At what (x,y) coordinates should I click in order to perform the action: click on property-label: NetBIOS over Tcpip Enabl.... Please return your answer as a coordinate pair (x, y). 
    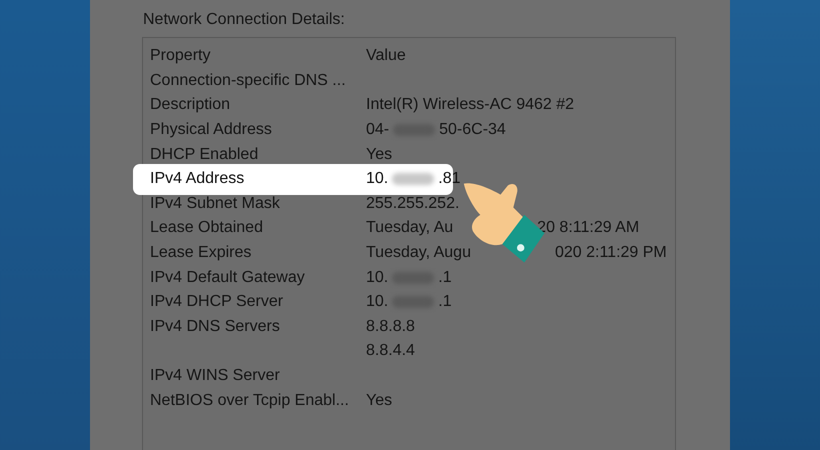
    Looking at the image, I should click on (250, 401).